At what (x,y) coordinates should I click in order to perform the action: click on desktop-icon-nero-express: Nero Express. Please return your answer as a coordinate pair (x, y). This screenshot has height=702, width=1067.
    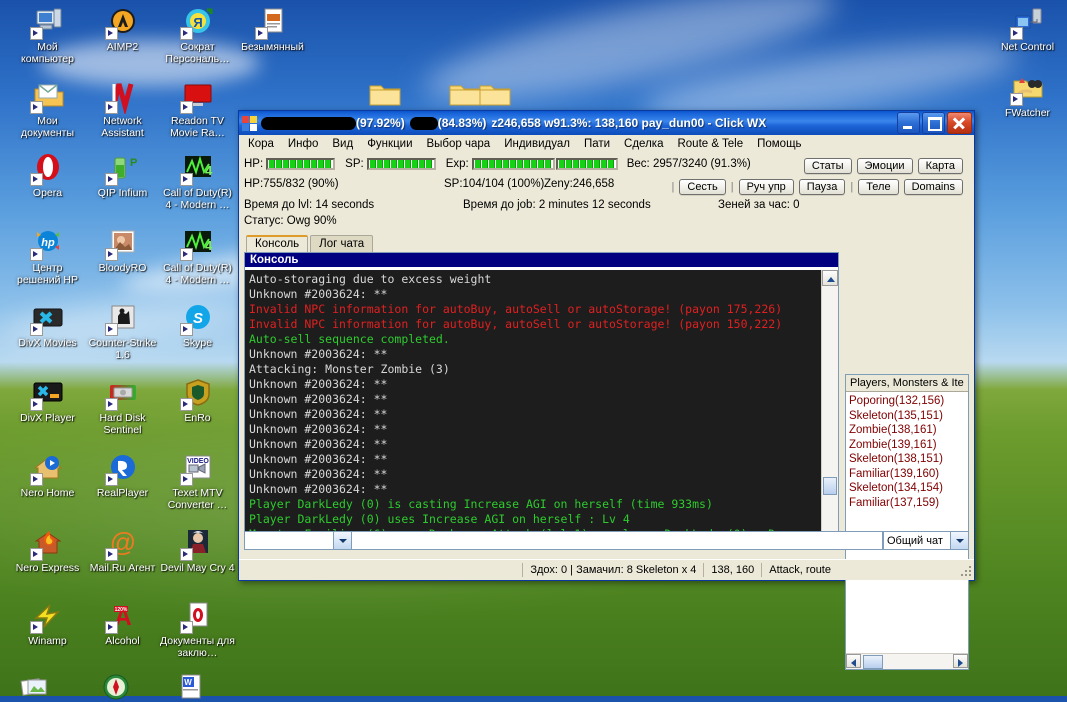
    Looking at the image, I should click on (47, 551).